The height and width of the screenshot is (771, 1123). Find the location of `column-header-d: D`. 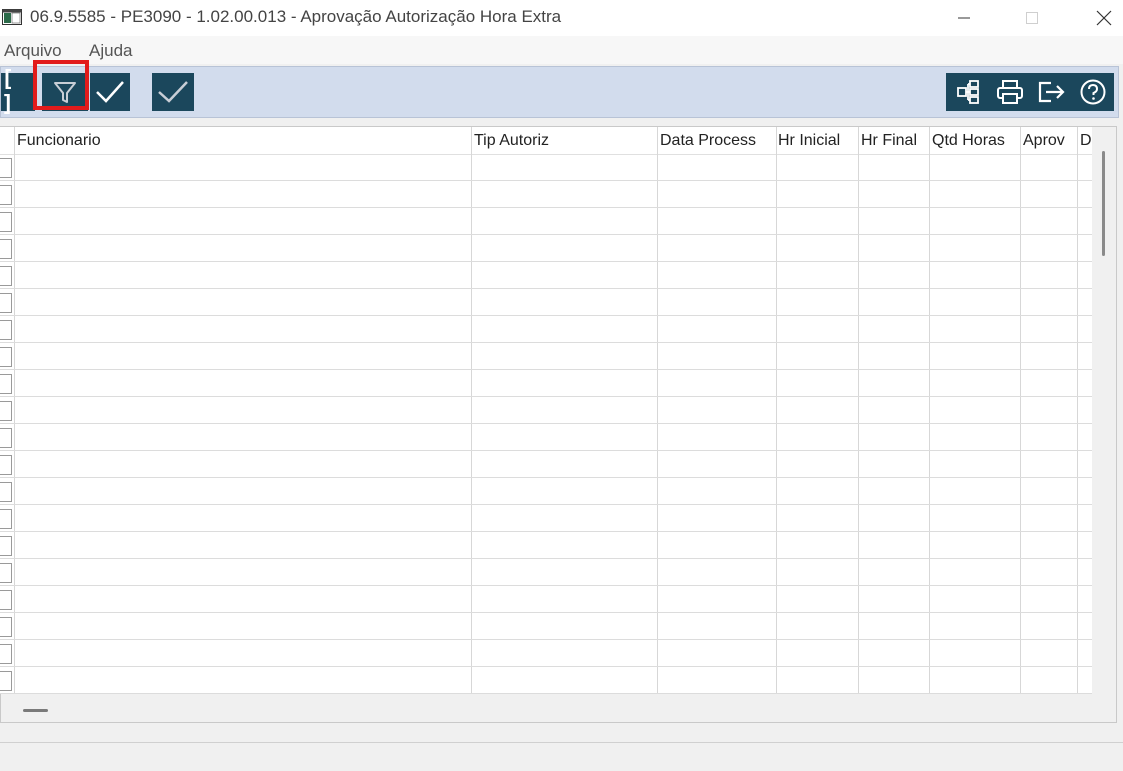

column-header-d: D is located at coordinates (1086, 141).